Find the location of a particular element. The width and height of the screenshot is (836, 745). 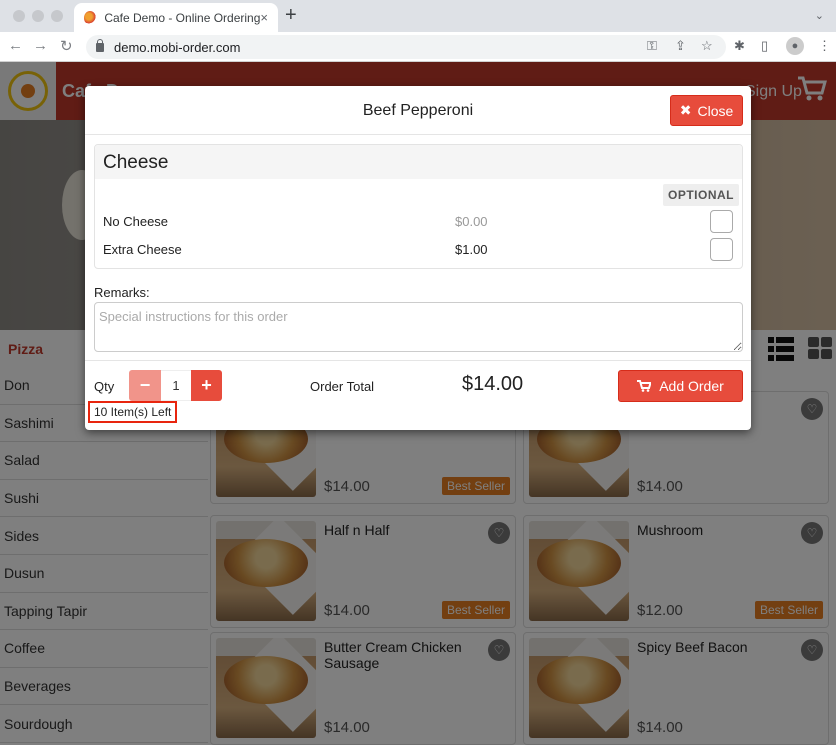

lock-icon is located at coordinates (100, 45).